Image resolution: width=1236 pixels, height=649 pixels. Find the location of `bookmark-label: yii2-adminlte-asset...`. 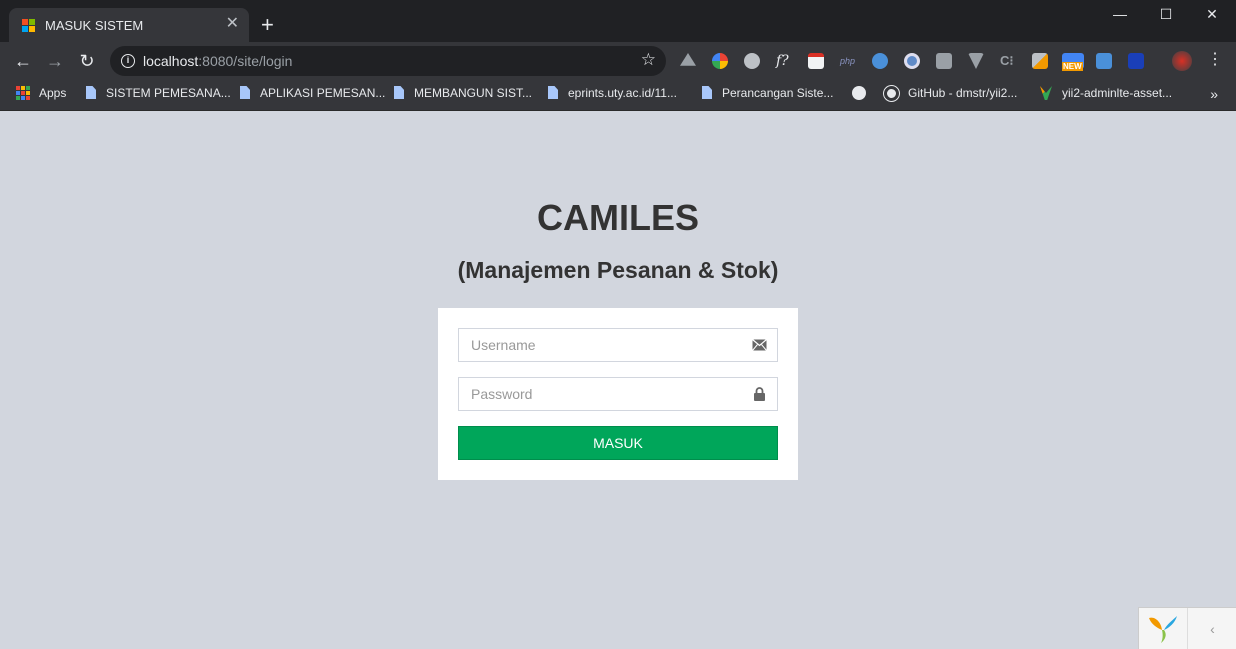

bookmark-label: yii2-adminlte-asset... is located at coordinates (1117, 93).